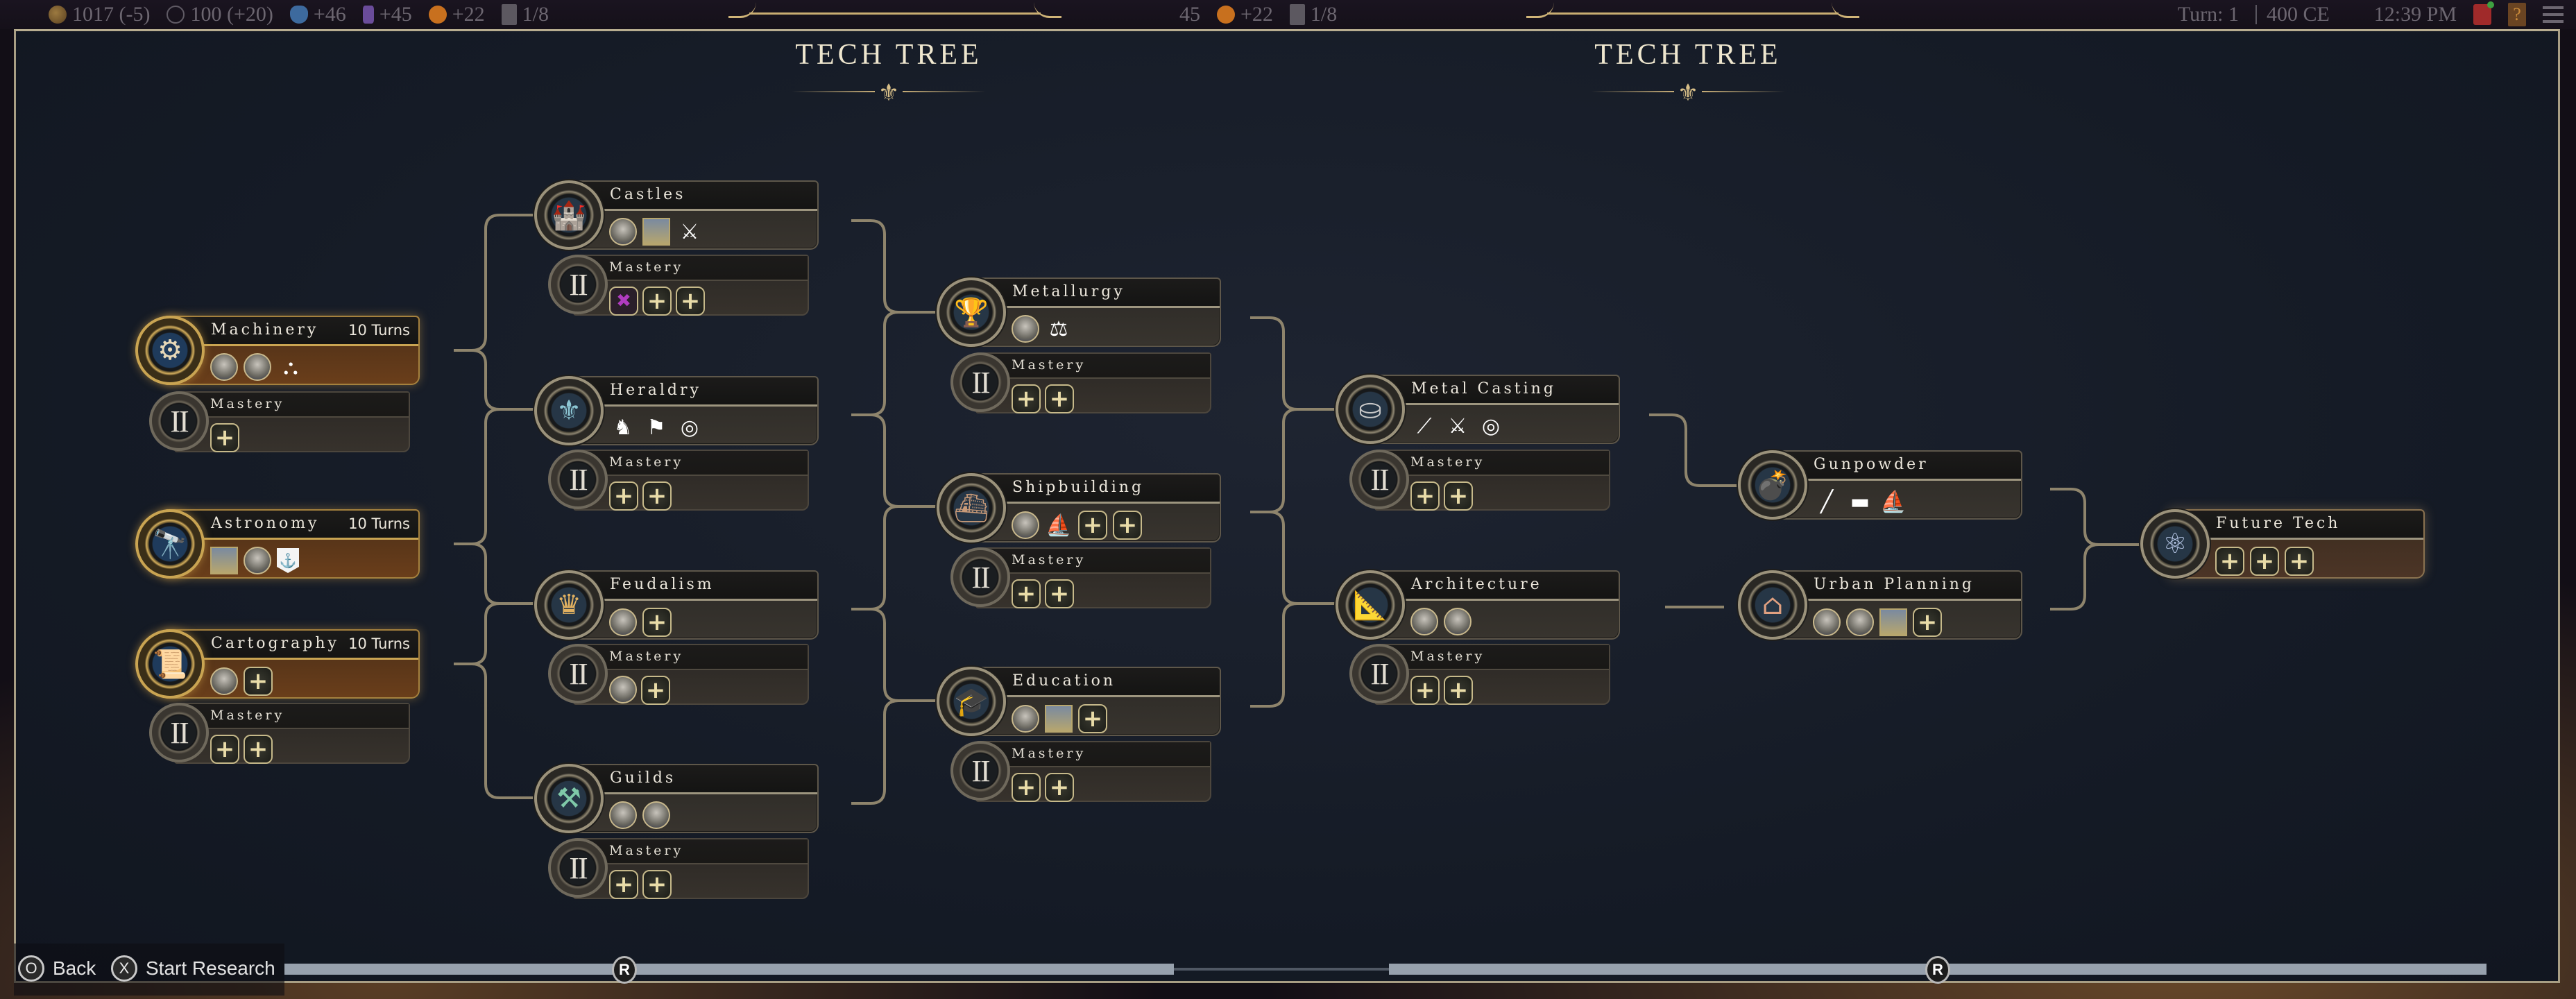 This screenshot has height=999, width=2576. I want to click on tech-node-urban-planning: Urban Planning + ⌂, so click(1901, 605).